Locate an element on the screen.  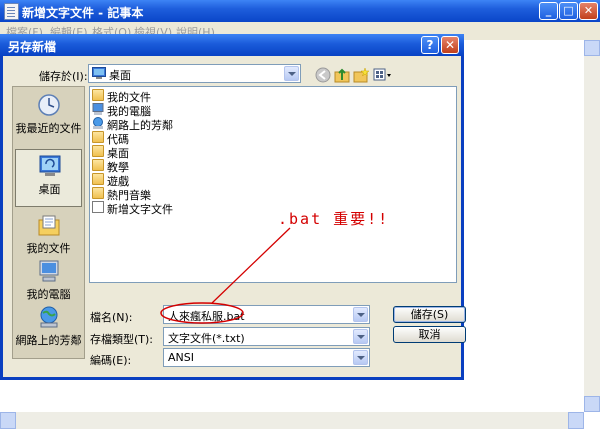
annotation-arrow-line is located at coordinates (251, 265).